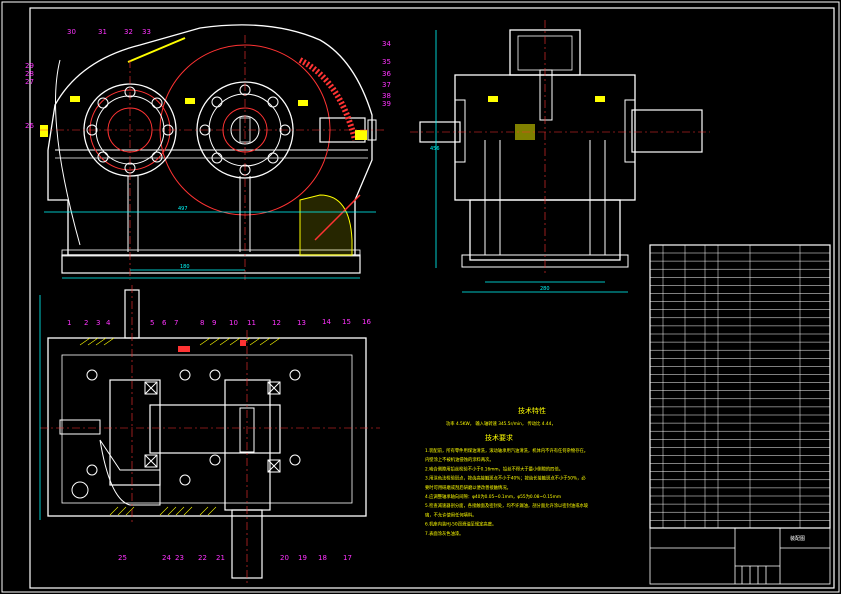 This screenshot has height=594, width=841. Describe the element at coordinates (347, 558) in the screenshot. I see `part-label-17: 17` at that location.